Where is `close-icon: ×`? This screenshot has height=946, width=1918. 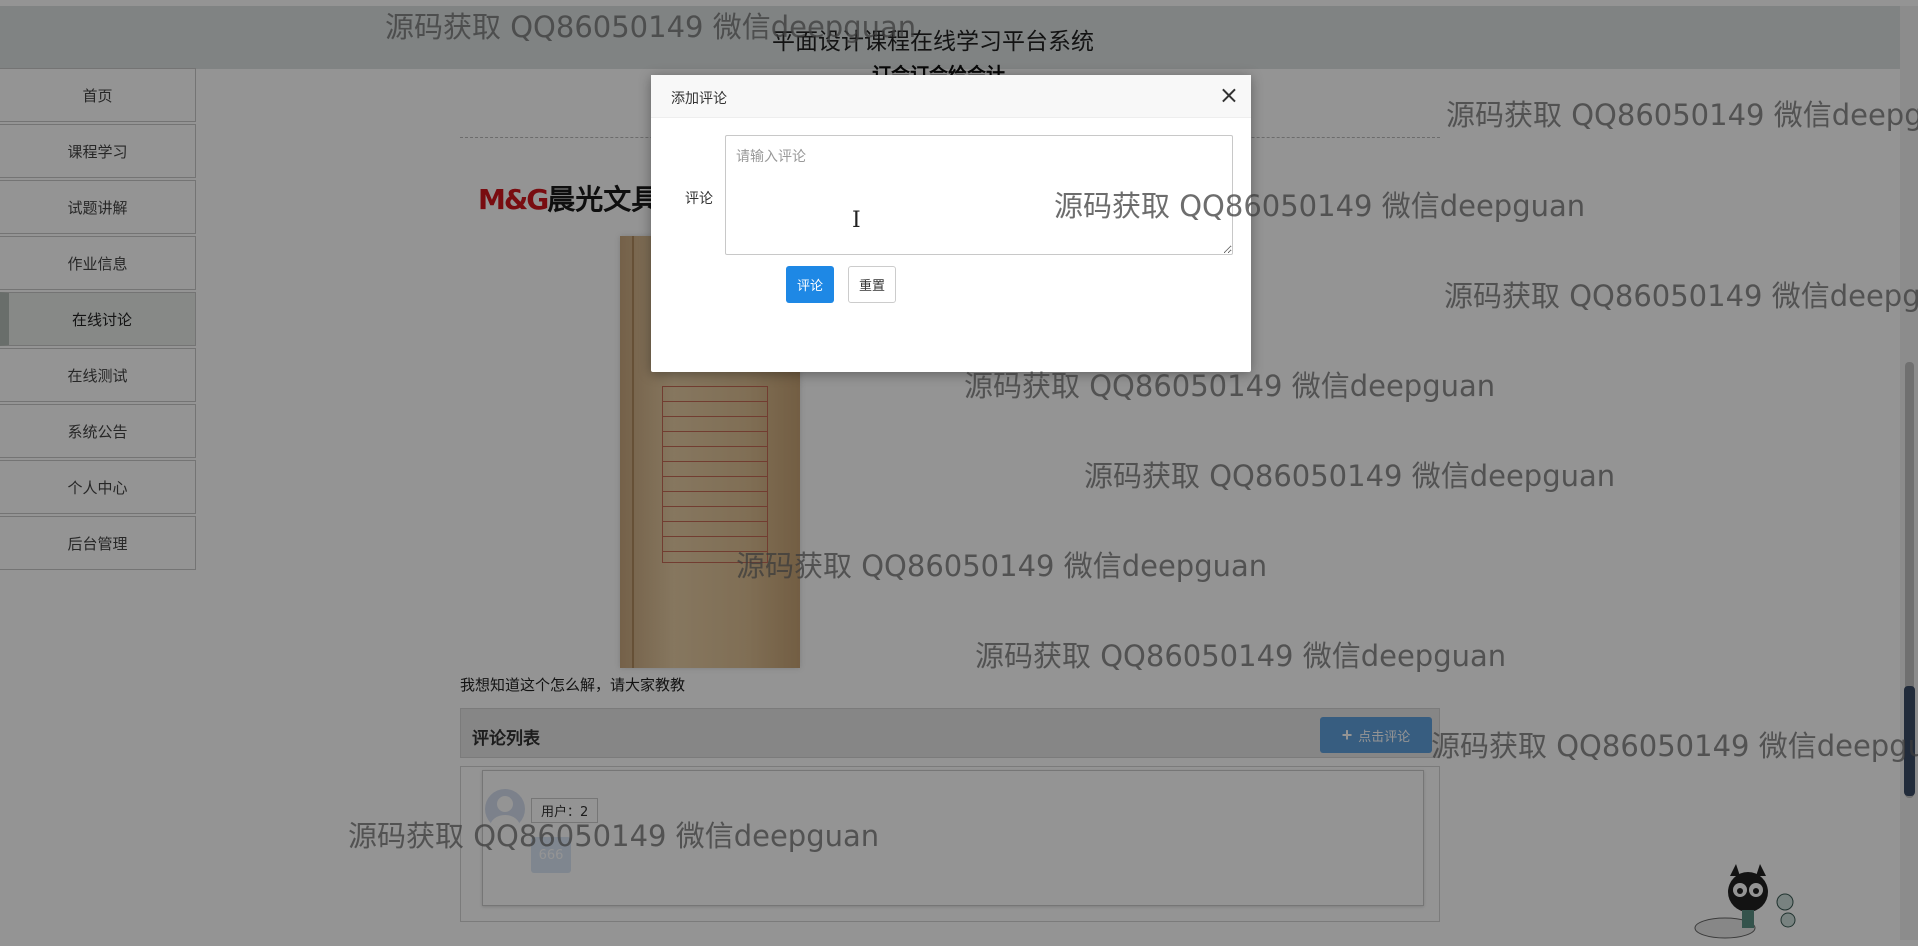 close-icon: × is located at coordinates (1229, 95).